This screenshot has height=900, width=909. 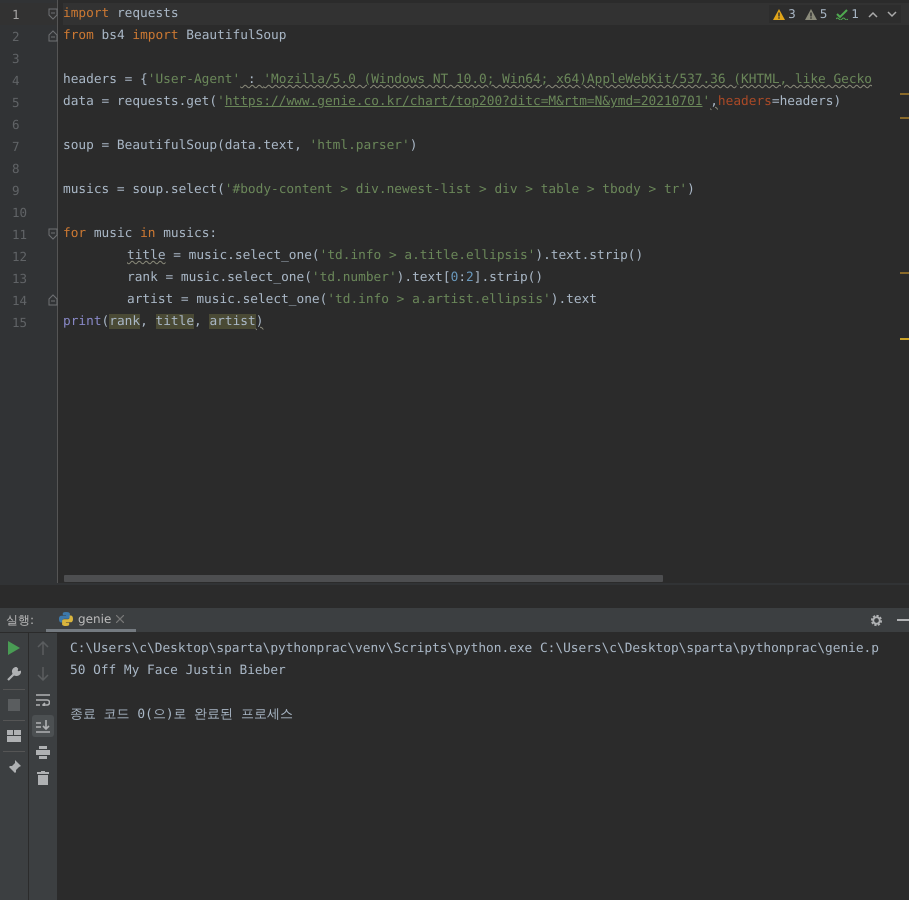 I want to click on soft-wrap-icon, so click(x=43, y=700).